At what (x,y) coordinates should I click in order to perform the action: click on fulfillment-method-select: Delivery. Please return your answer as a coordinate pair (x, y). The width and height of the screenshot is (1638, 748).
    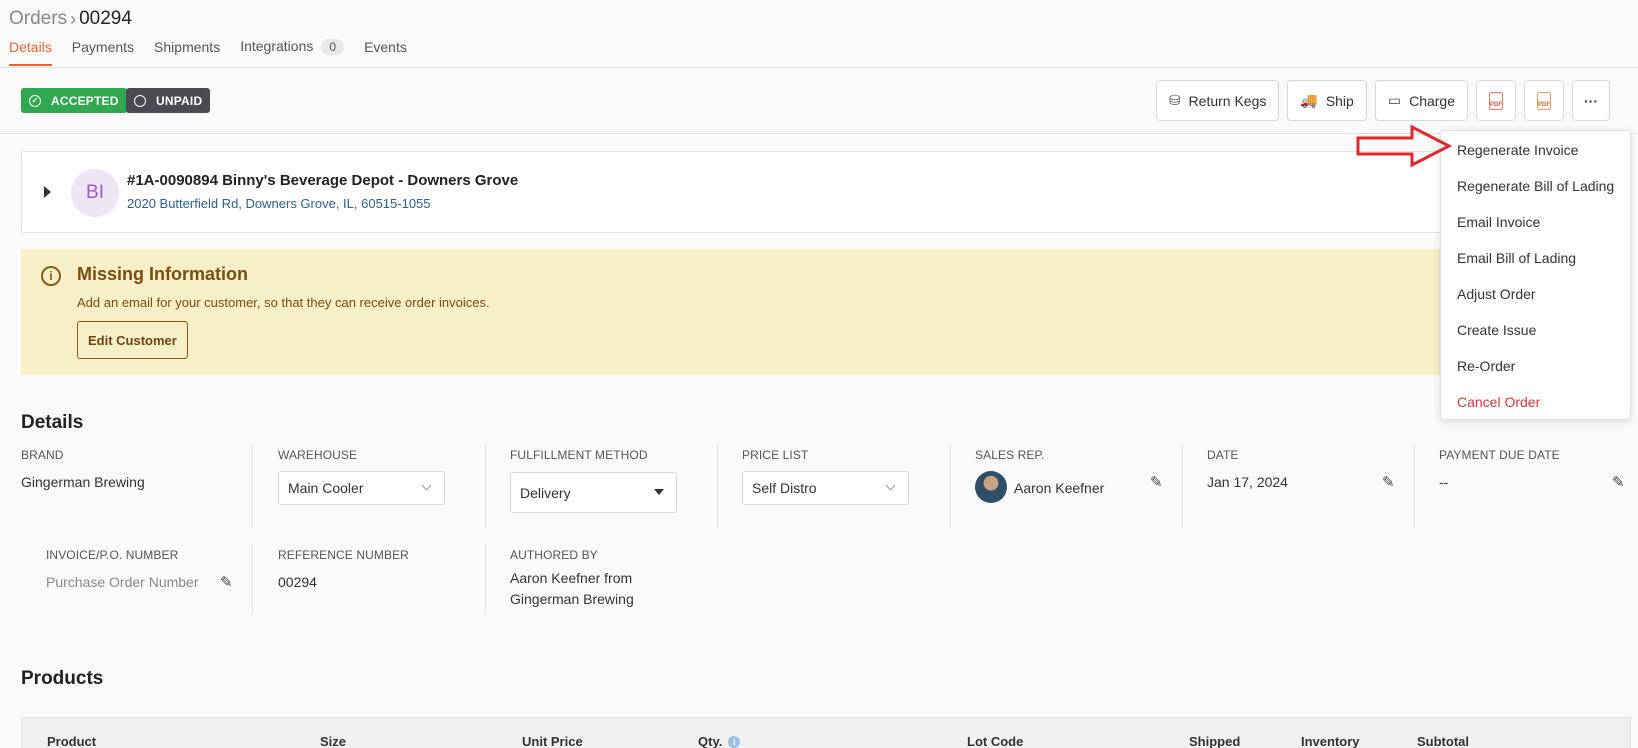
    Looking at the image, I should click on (593, 492).